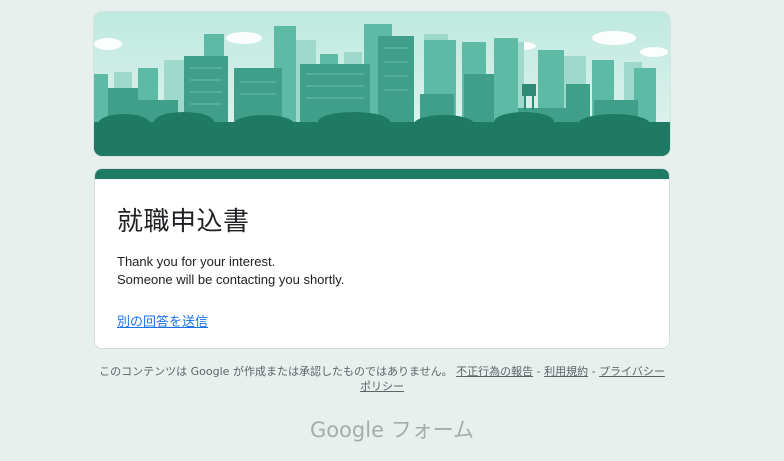  What do you see at coordinates (162, 320) in the screenshot?
I see `submit-another-response-link: 別の回答を送信` at bounding box center [162, 320].